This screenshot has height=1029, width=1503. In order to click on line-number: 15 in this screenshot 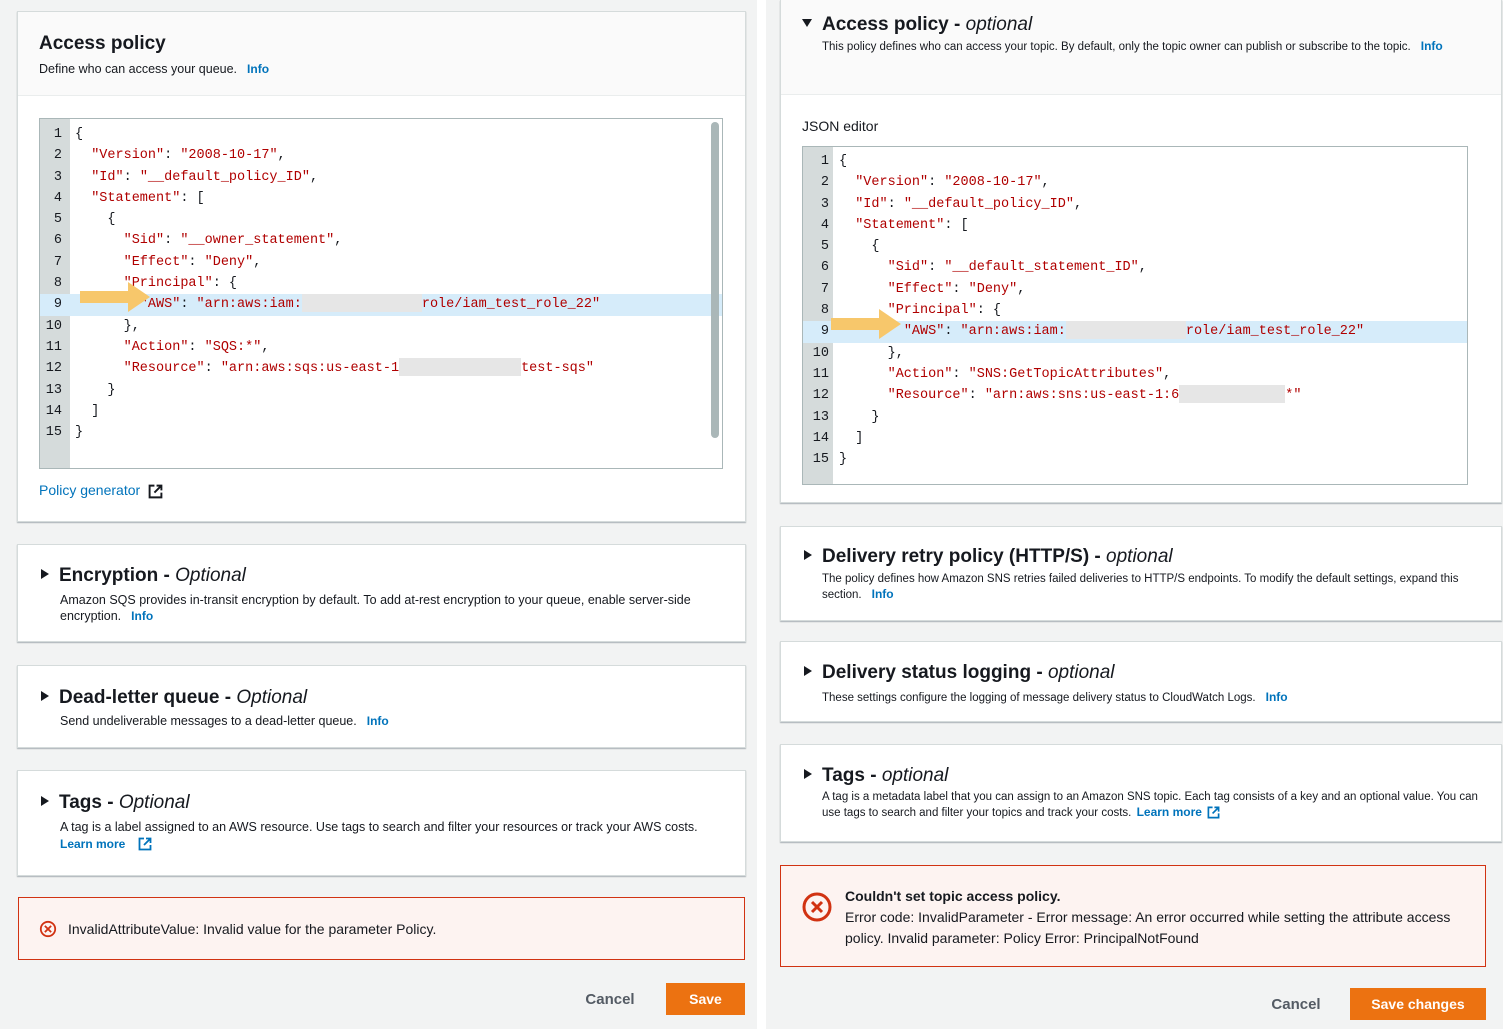, I will do `click(53, 433)`.